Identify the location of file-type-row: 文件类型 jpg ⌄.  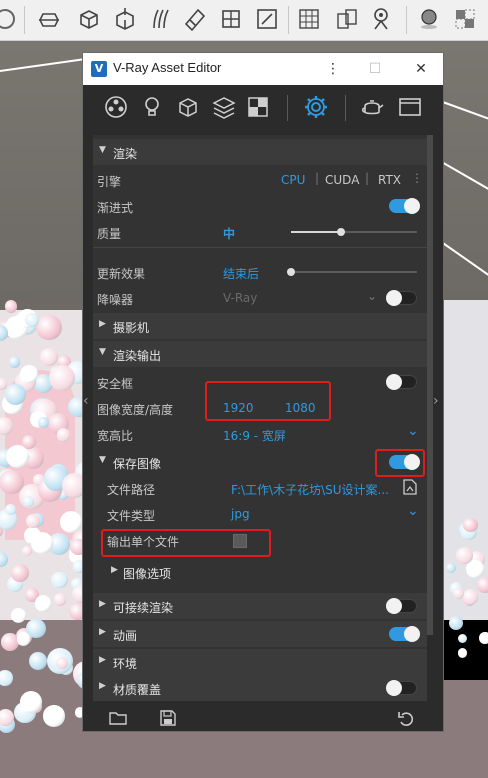
(260, 514).